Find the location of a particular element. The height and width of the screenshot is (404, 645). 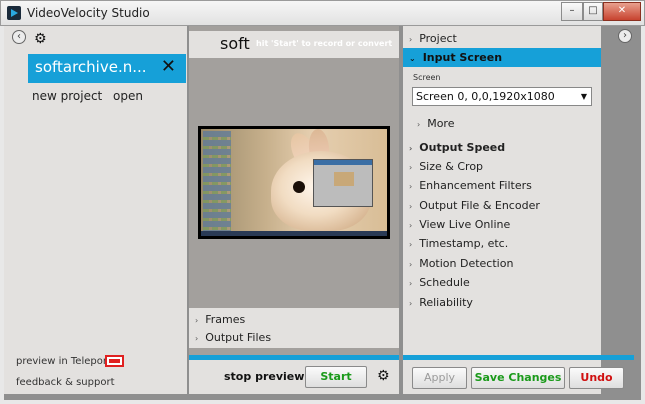

input-screen-section: ⌄ Input Screen is located at coordinates (502, 57).